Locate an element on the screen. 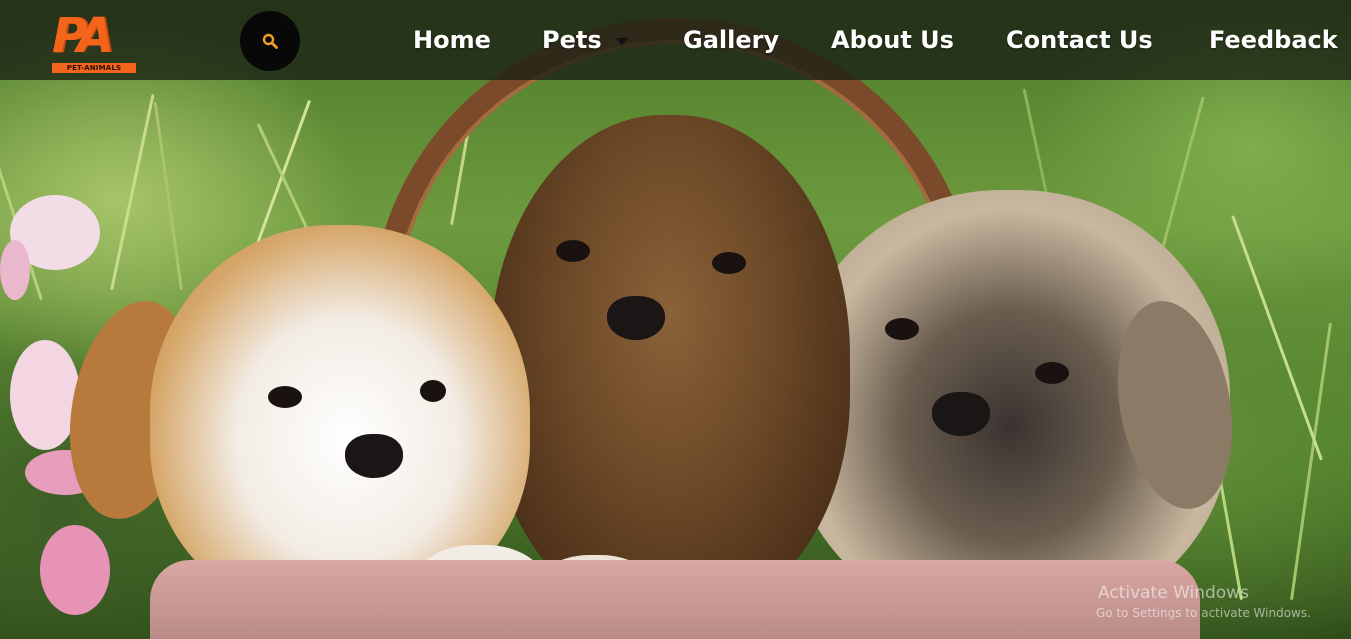 The image size is (1351, 639). nav-about-us-label: About Us is located at coordinates (892, 40).